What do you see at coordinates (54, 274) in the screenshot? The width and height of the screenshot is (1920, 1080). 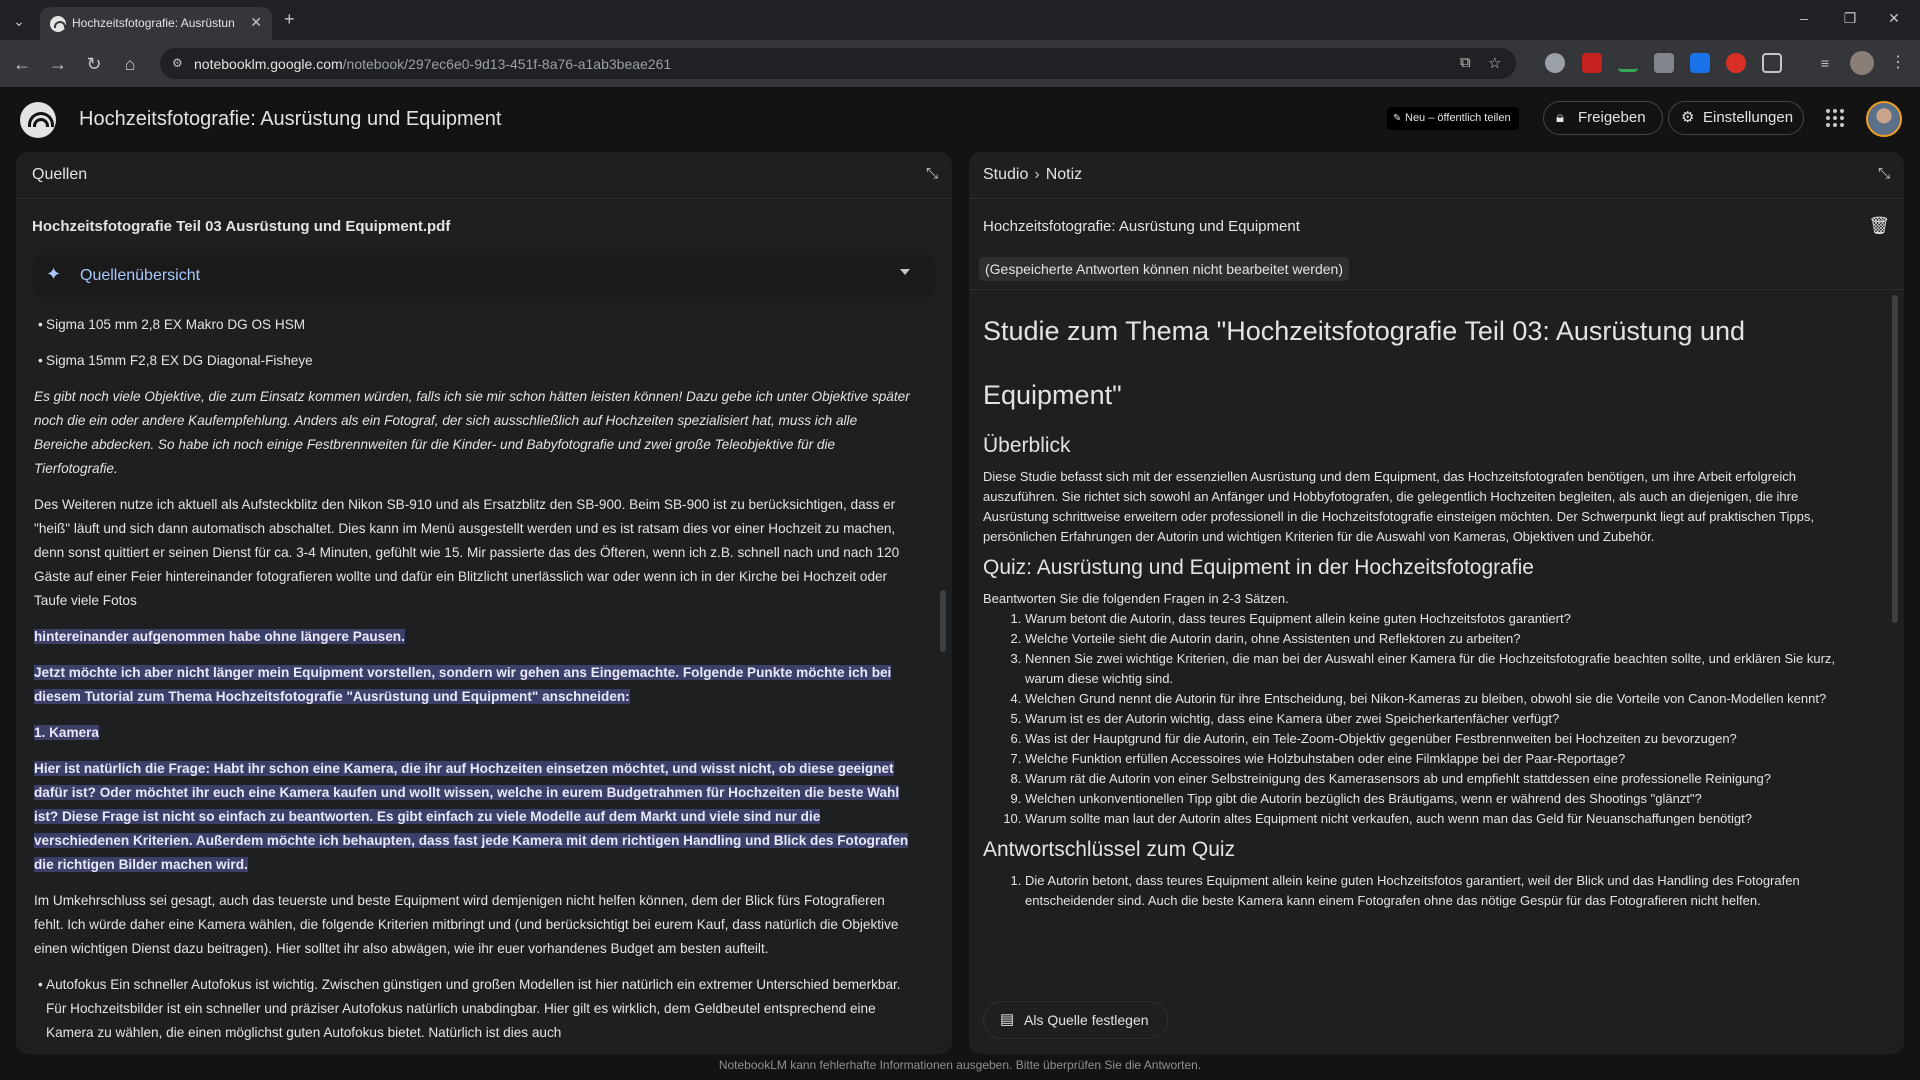 I see `sparkle-icon: ✦` at bounding box center [54, 274].